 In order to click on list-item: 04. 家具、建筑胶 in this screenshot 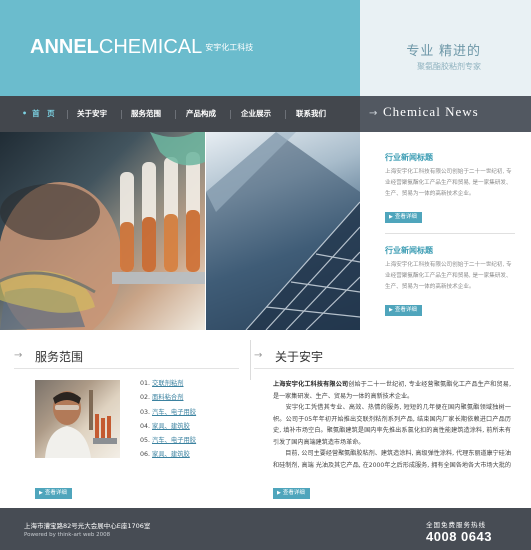, I will do `click(168, 427)`.